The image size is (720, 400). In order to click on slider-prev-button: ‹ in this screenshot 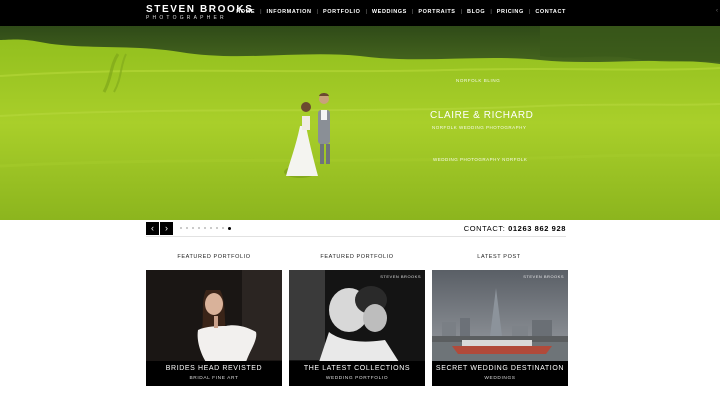, I will do `click(152, 228)`.